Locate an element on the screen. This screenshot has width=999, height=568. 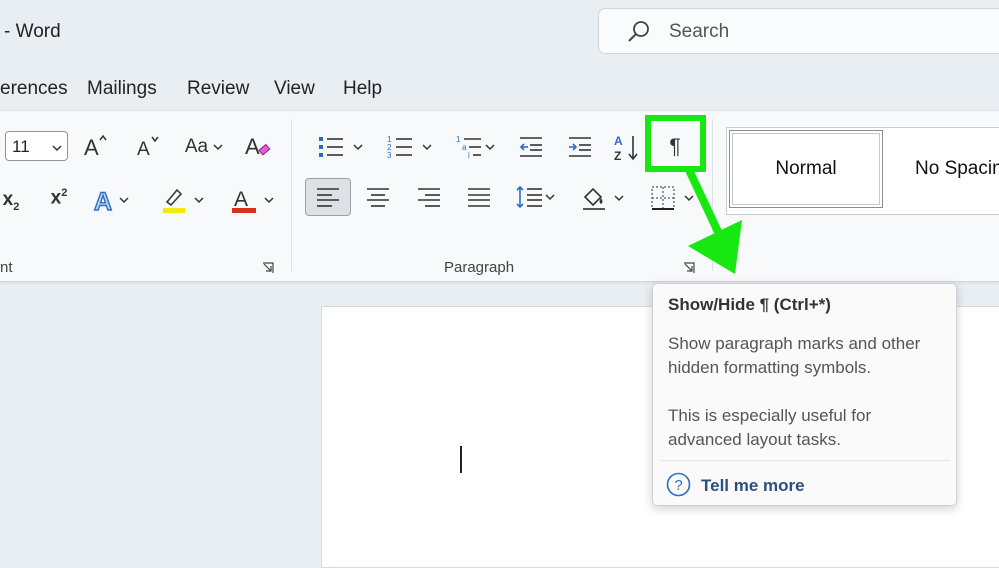
align-left-icon is located at coordinates (328, 197).